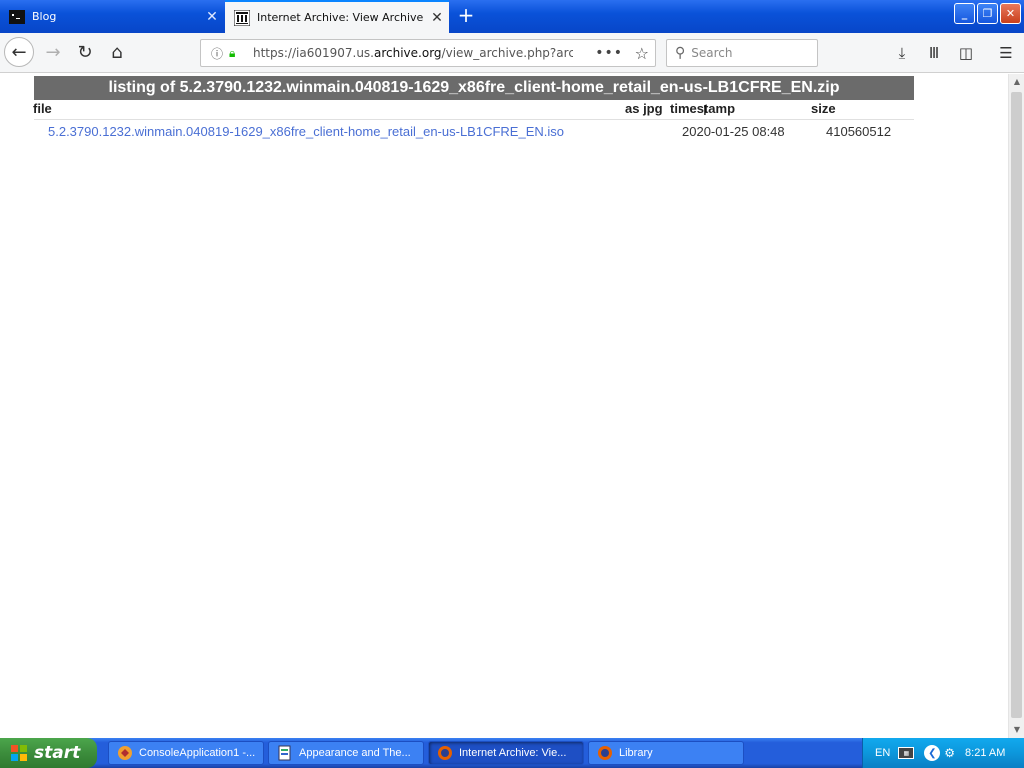 The height and width of the screenshot is (768, 1024). I want to click on forward-arrow-icon: →, so click(53, 52).